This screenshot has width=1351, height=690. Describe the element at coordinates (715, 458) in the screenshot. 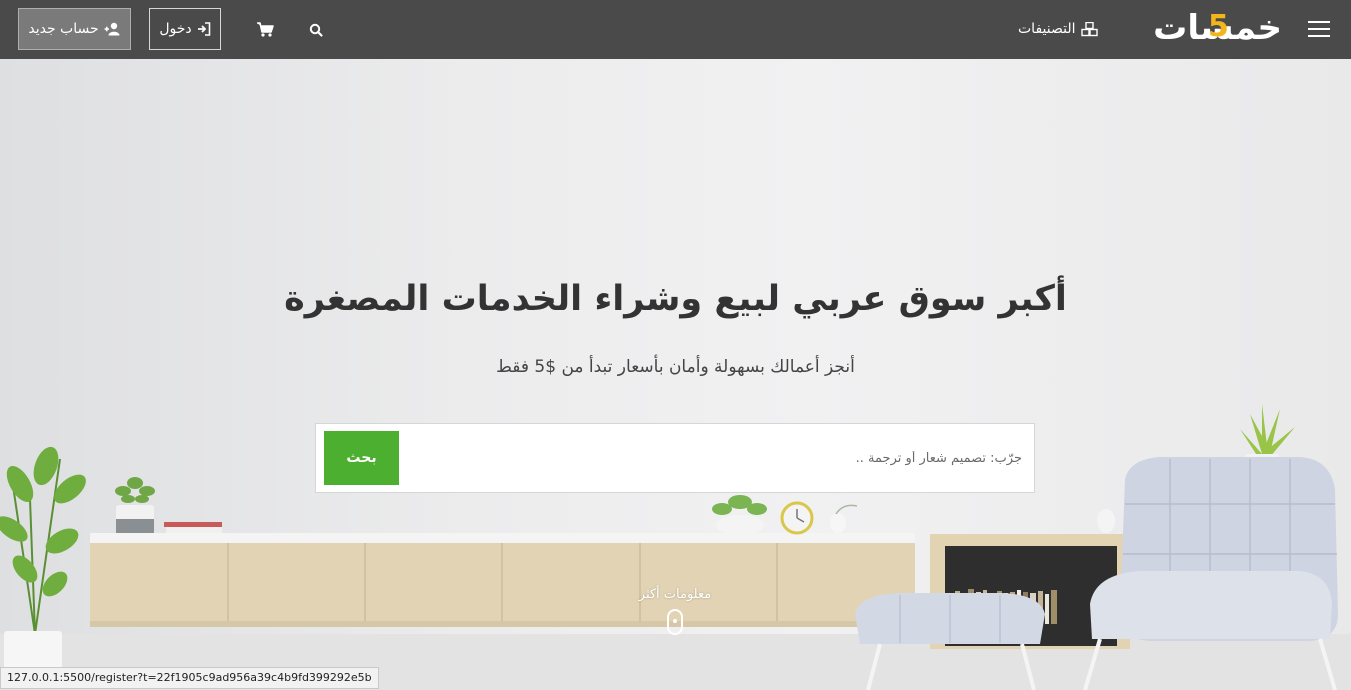

I see `service-search-input` at that location.